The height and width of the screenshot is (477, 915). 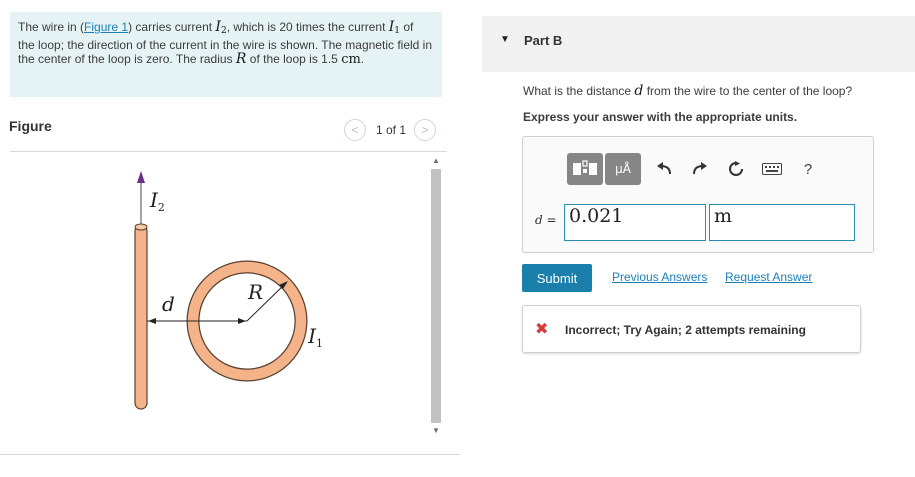 What do you see at coordinates (168, 304) in the screenshot?
I see `label-d: d` at bounding box center [168, 304].